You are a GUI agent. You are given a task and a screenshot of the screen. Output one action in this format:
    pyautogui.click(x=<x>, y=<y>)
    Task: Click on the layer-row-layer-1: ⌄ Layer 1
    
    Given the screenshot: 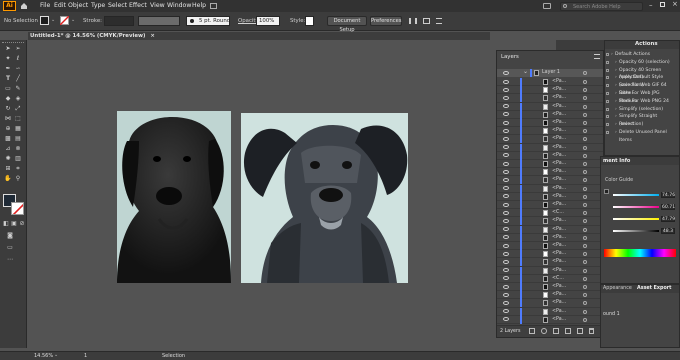 What is the action you would take?
    pyautogui.click(x=550, y=72)
    